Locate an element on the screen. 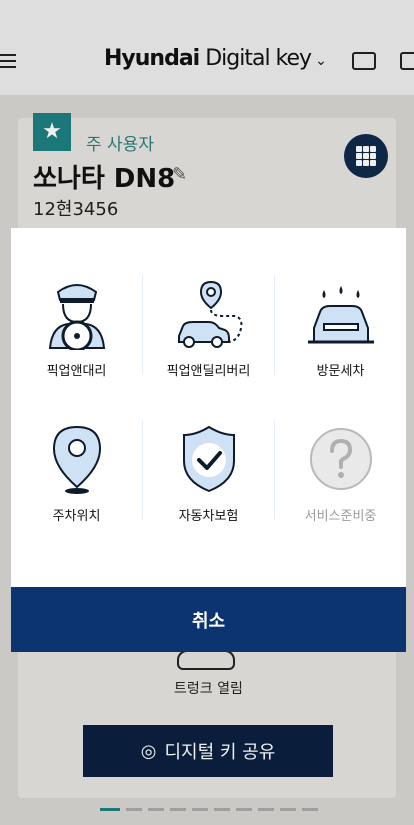  service-label: 자동차보험 is located at coordinates (208, 516).